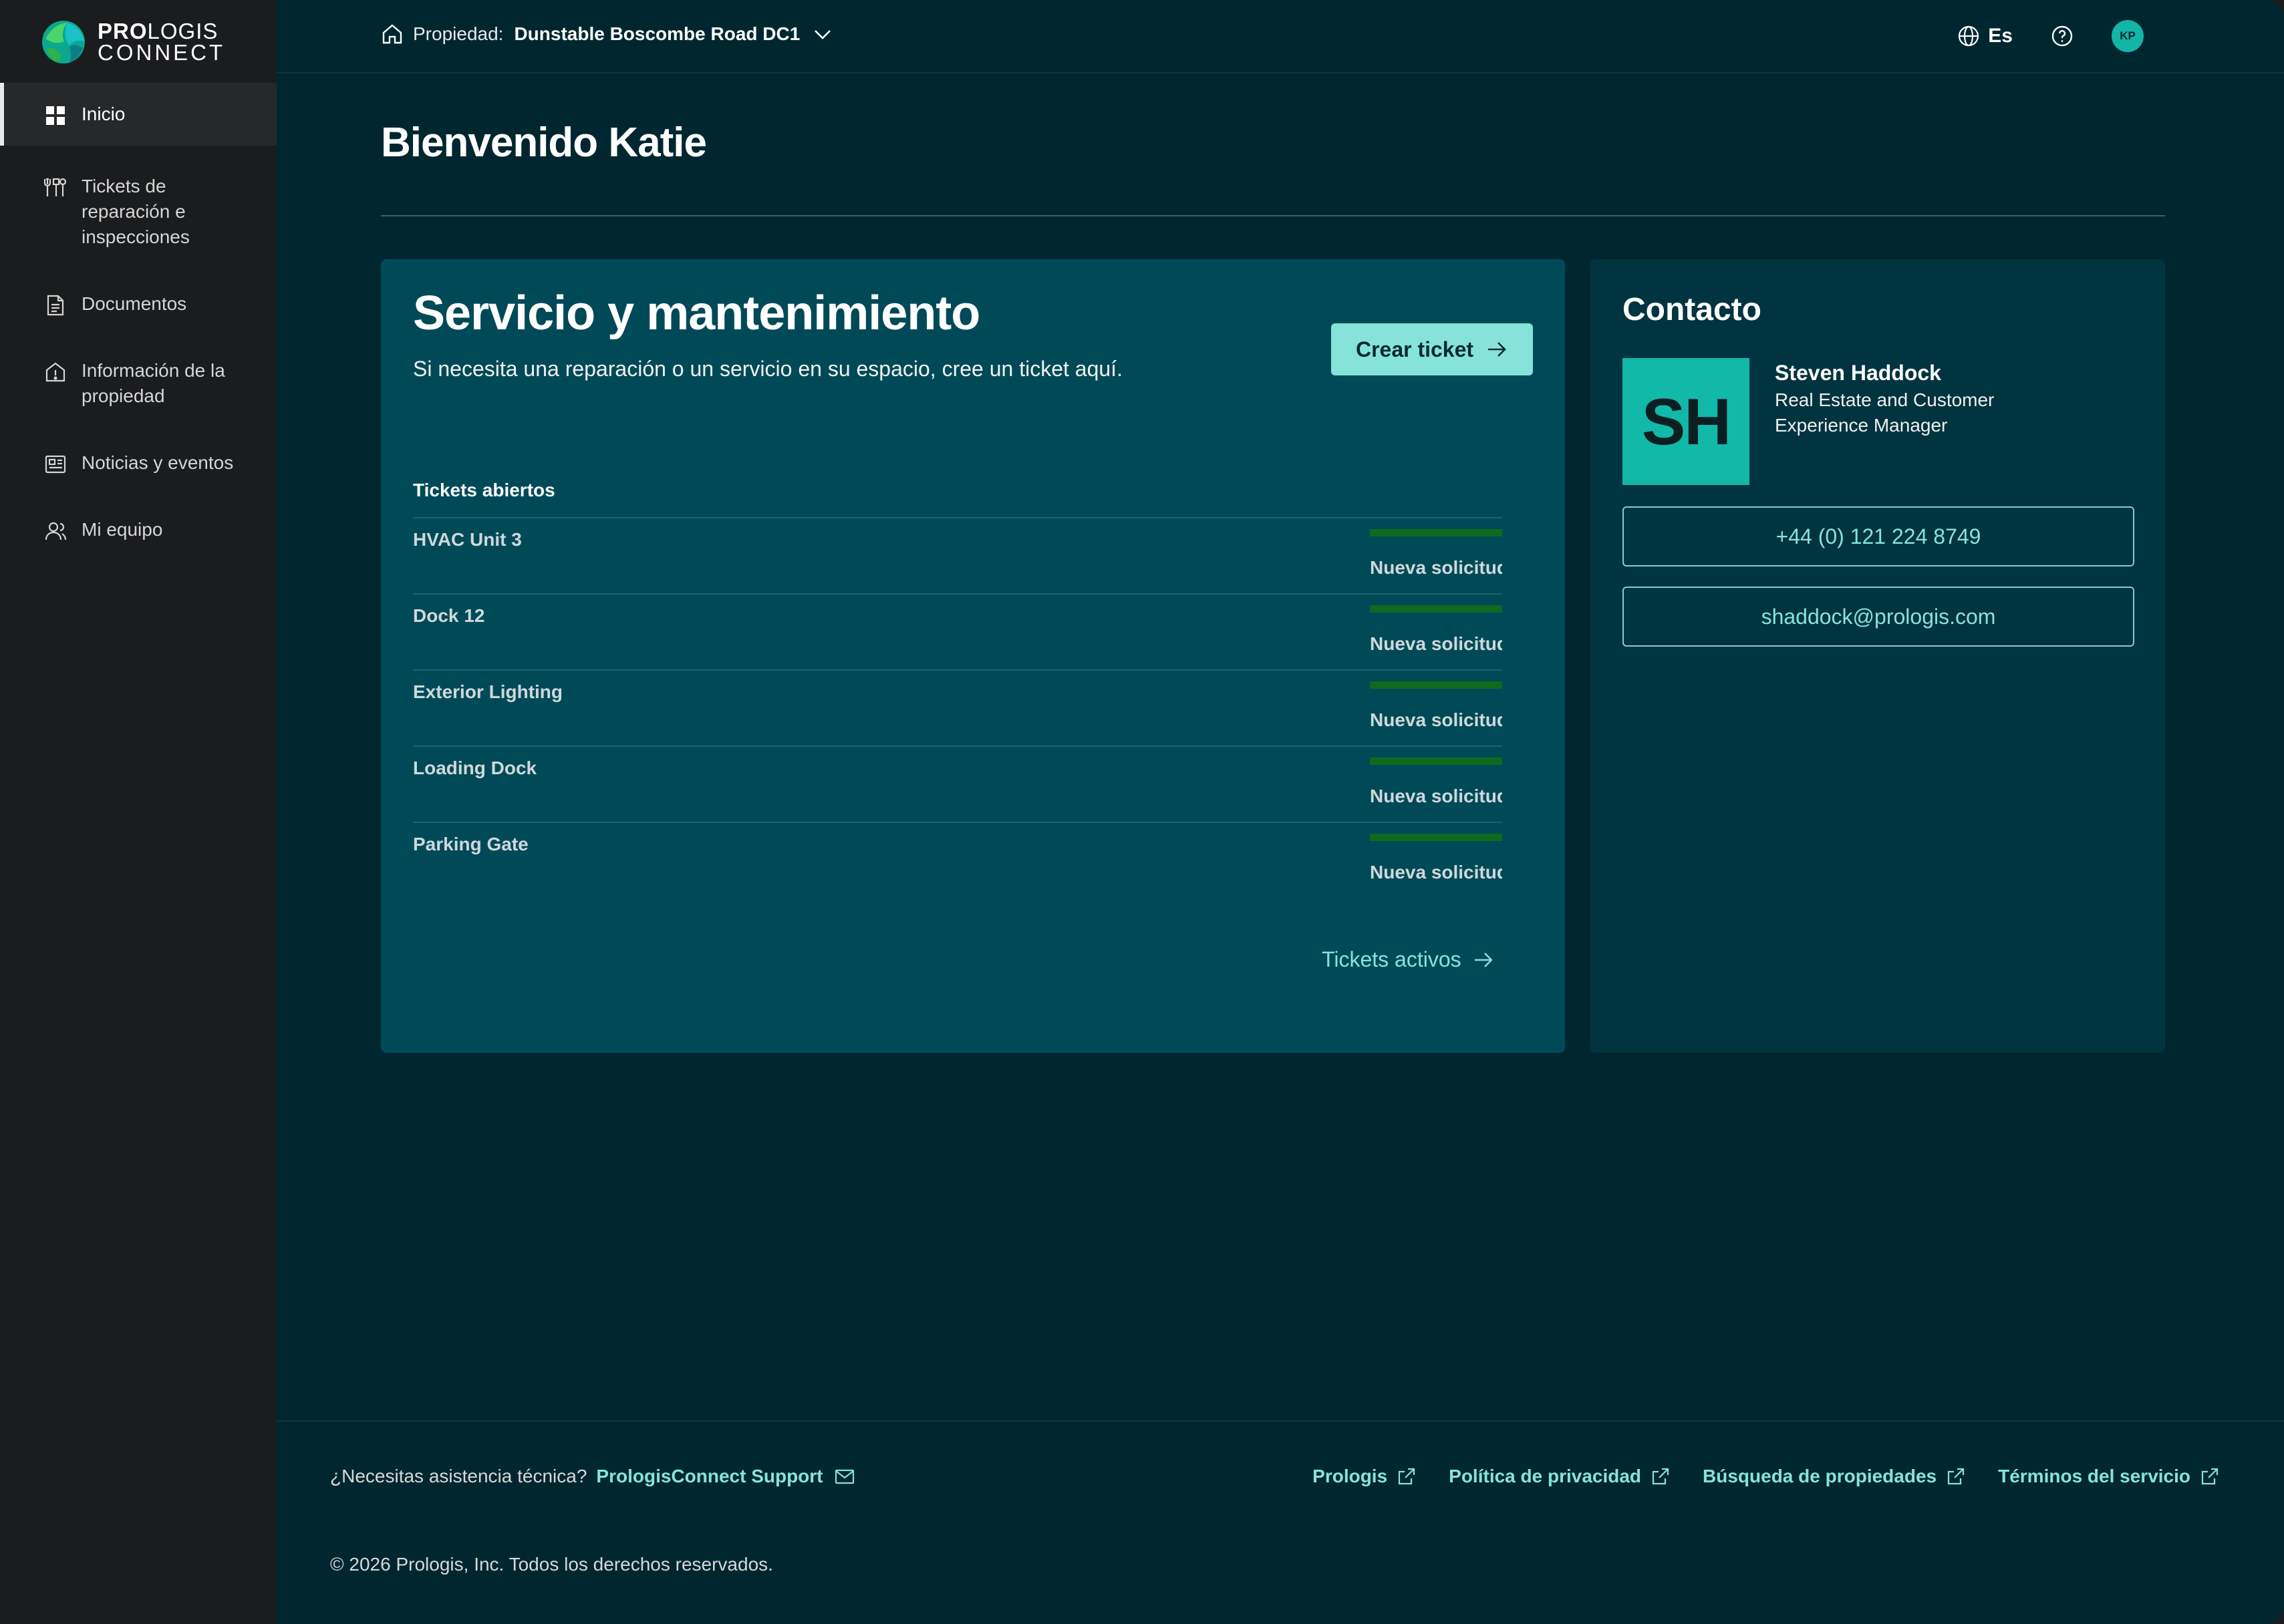  What do you see at coordinates (392, 34) in the screenshot?
I see `home-icon` at bounding box center [392, 34].